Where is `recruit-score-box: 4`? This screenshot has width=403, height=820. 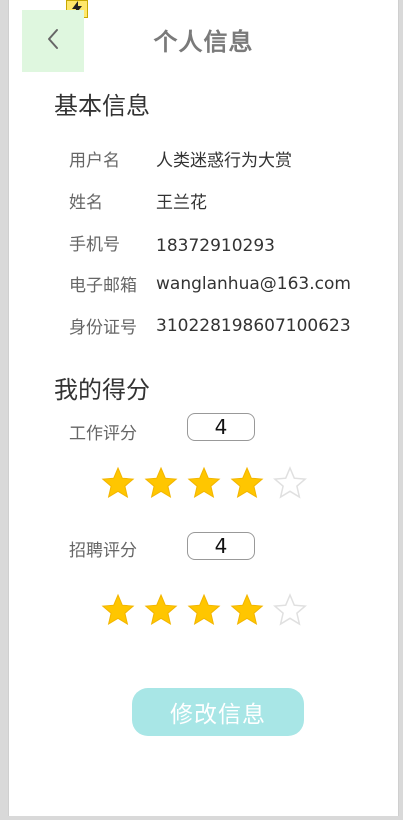 recruit-score-box: 4 is located at coordinates (221, 546).